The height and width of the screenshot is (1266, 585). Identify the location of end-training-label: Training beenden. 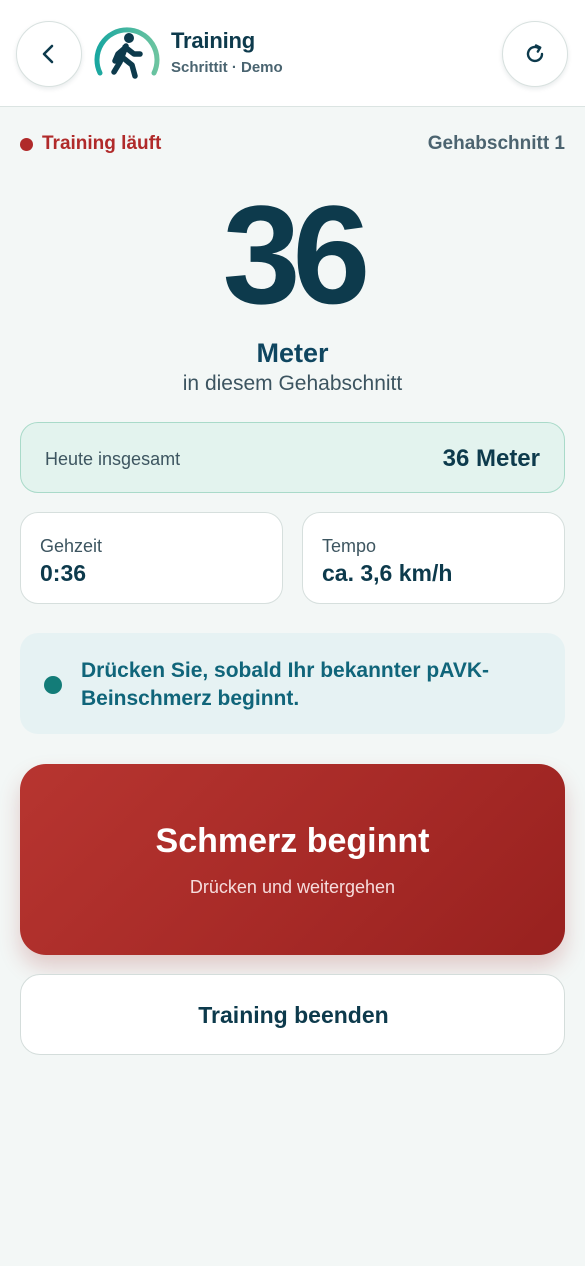
(293, 1015).